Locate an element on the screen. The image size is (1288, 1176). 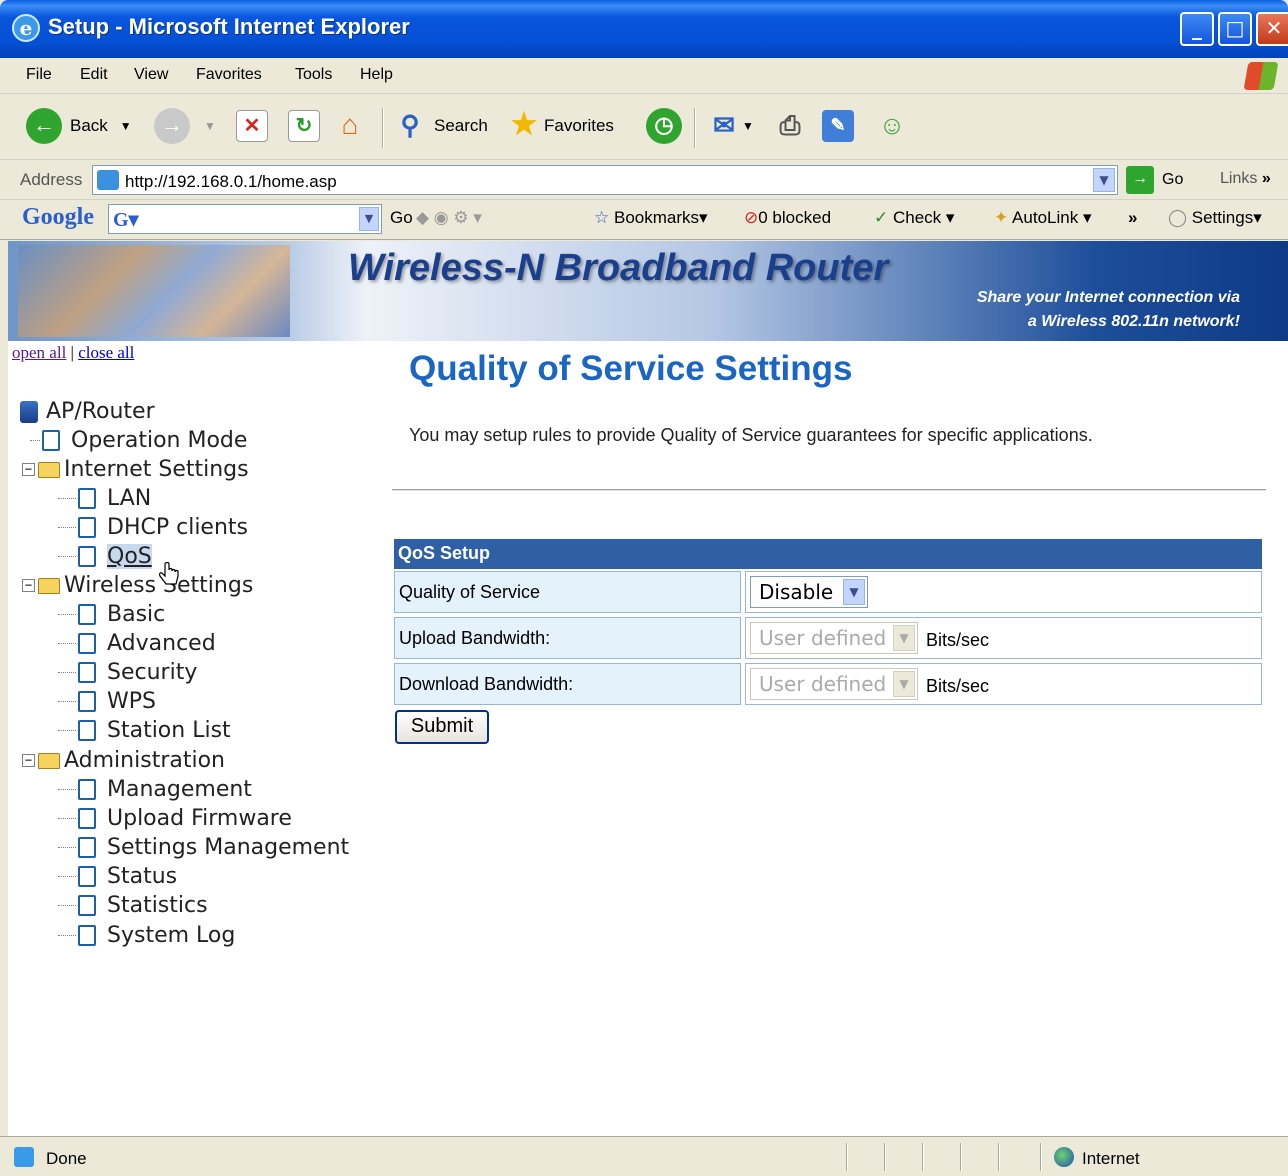
links-button: Links » is located at coordinates (1245, 179).